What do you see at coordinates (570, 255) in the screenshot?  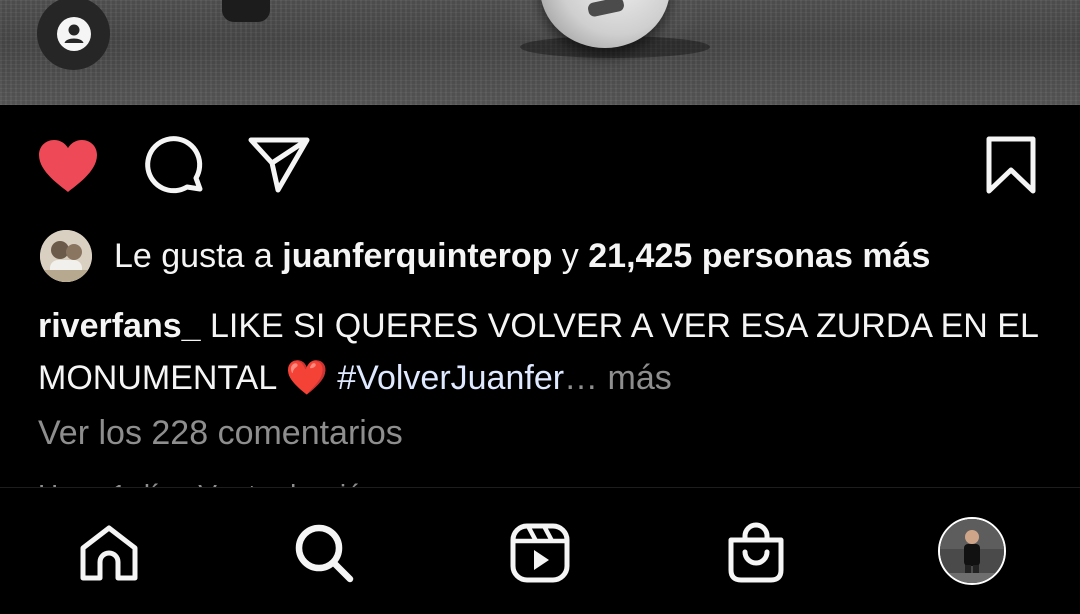 I see `likes-connector: y` at bounding box center [570, 255].